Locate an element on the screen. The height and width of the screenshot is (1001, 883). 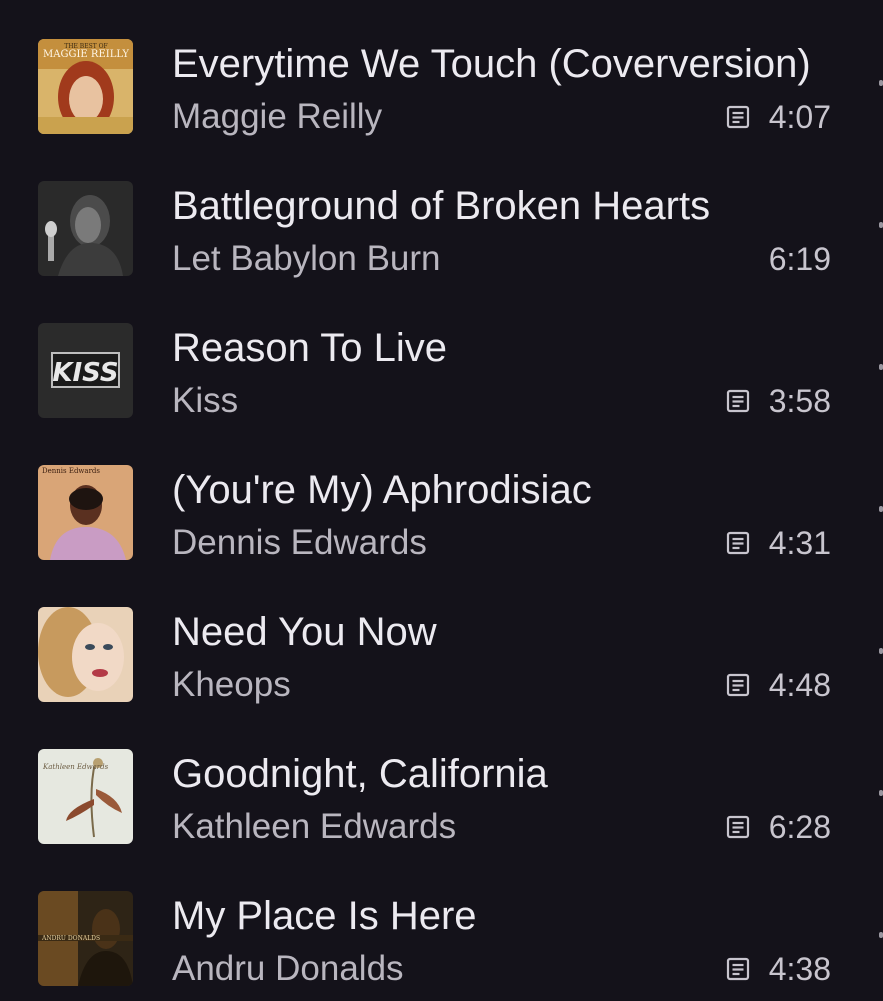
album-art-kathleen-edwards: Kathleen Edwards is located at coordinates (85, 796).